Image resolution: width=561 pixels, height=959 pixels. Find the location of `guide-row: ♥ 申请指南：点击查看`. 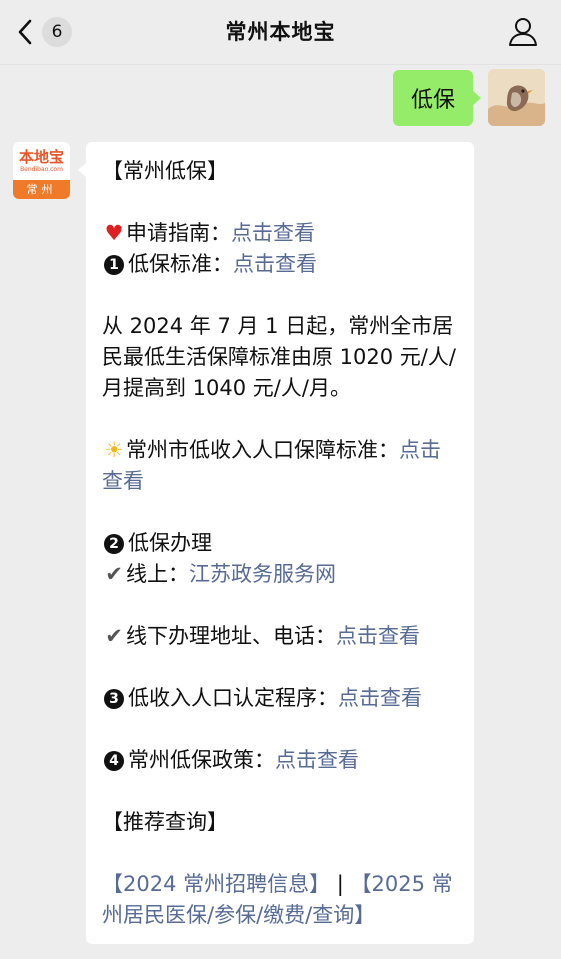

guide-row: ♥ 申请指南：点击查看 is located at coordinates (280, 233).